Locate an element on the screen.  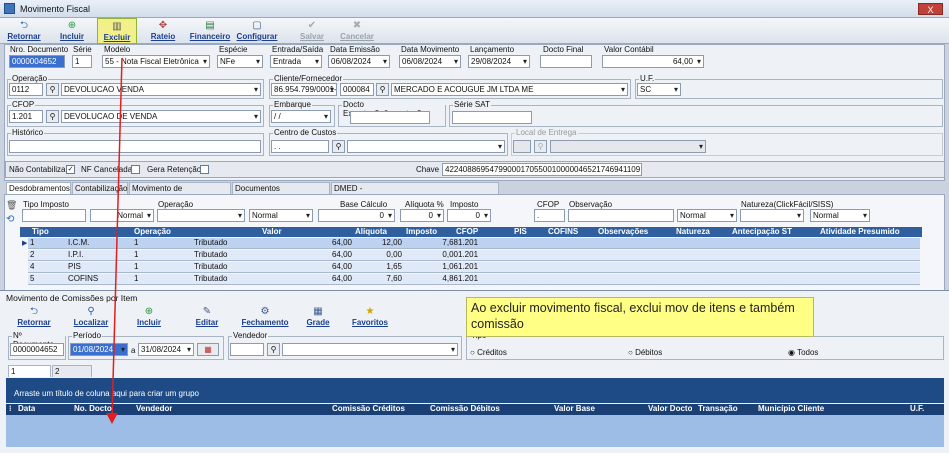
arrow-head is located at coordinates (112, 418).